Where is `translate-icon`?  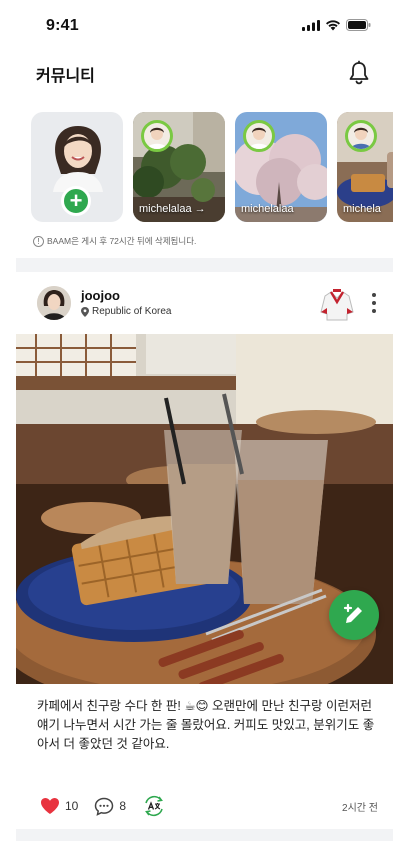
translate-icon is located at coordinates (154, 806).